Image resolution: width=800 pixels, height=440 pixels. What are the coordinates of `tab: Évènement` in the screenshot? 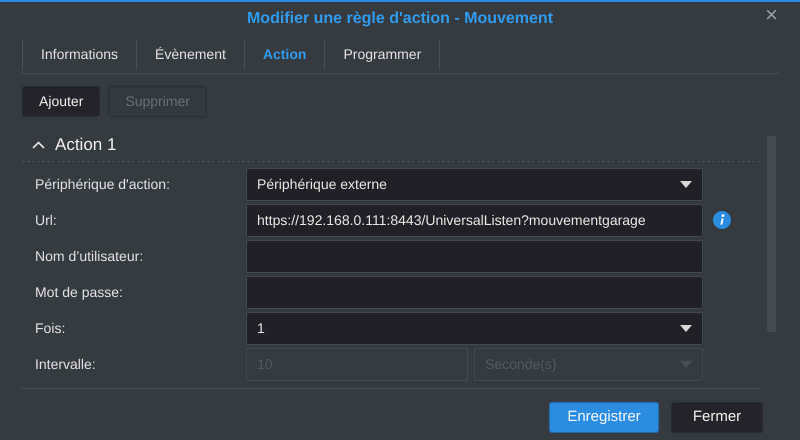 It's located at (190, 55).